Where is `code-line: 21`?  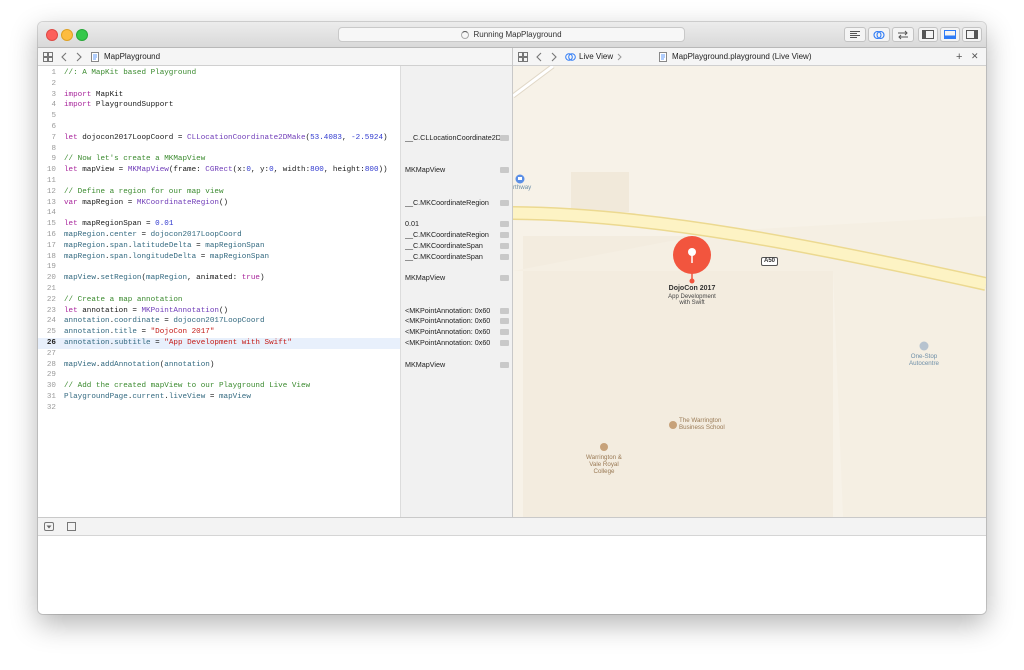
code-line: 21 is located at coordinates (219, 289).